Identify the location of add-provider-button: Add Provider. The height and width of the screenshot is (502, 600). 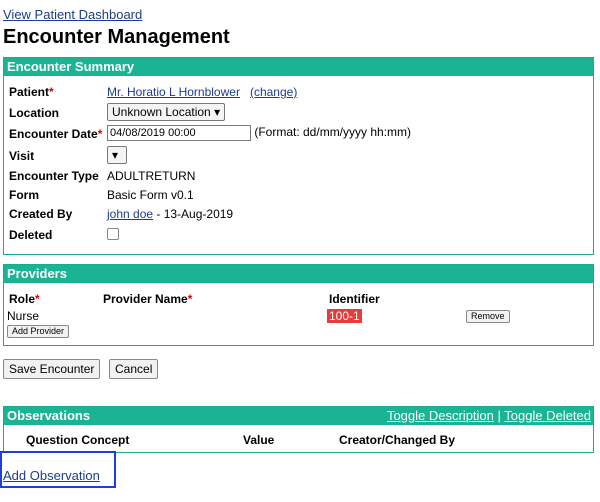
(38, 331).